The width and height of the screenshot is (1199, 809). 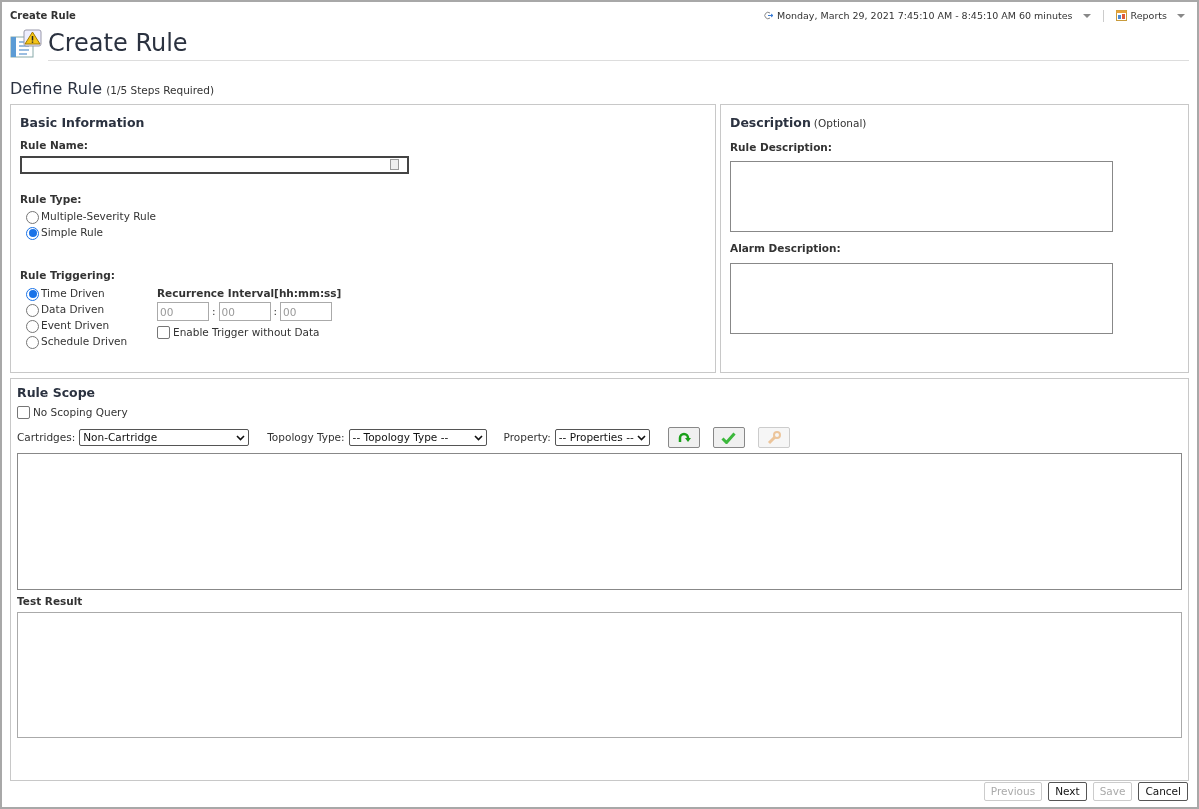 I want to click on page-title: Create Rule, so click(x=118, y=42).